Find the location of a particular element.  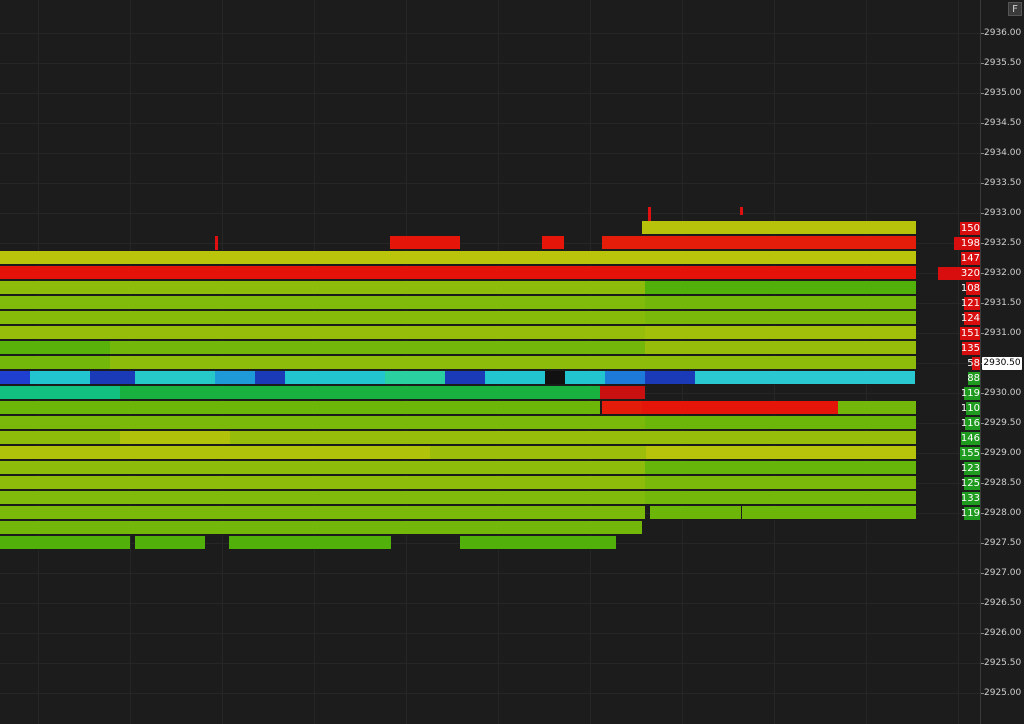

price-tick-label: 2926.00 is located at coordinates (1002, 633).